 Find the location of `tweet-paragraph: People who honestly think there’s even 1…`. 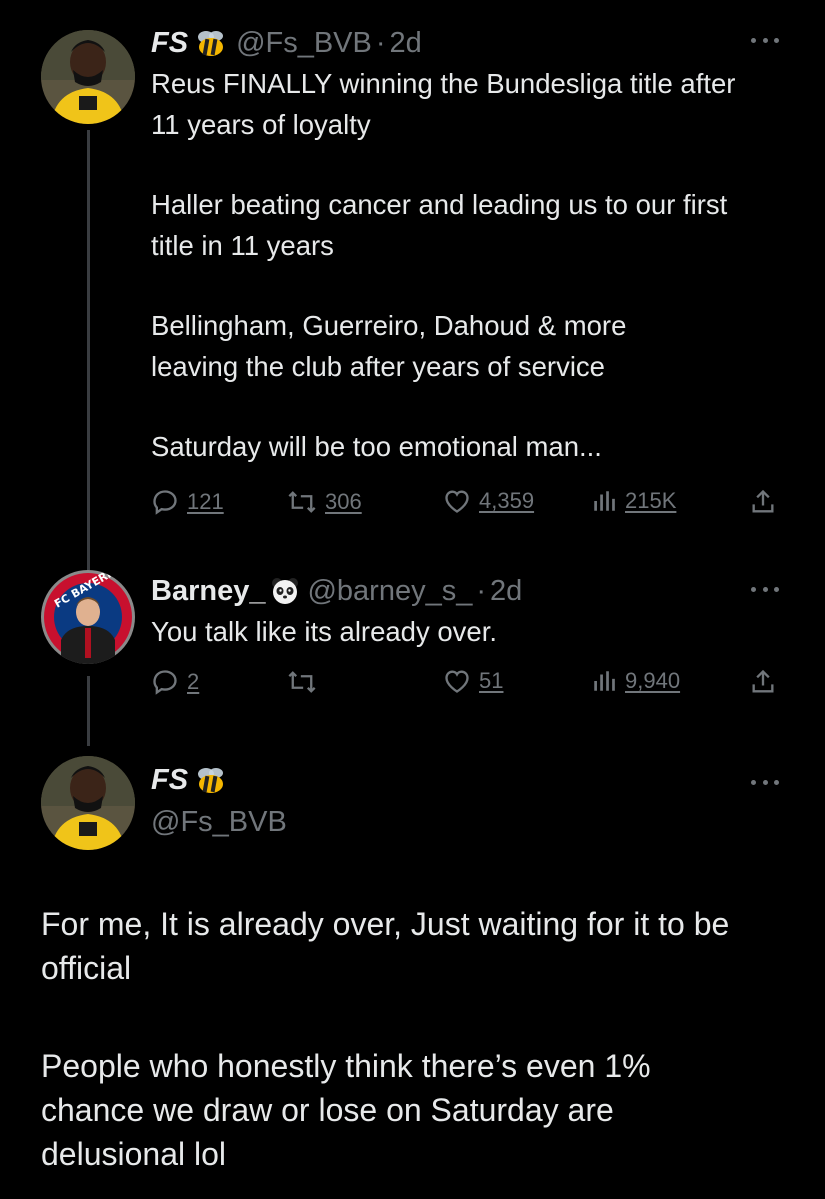

tweet-paragraph: People who honestly think there’s even 1… is located at coordinates (346, 1110).